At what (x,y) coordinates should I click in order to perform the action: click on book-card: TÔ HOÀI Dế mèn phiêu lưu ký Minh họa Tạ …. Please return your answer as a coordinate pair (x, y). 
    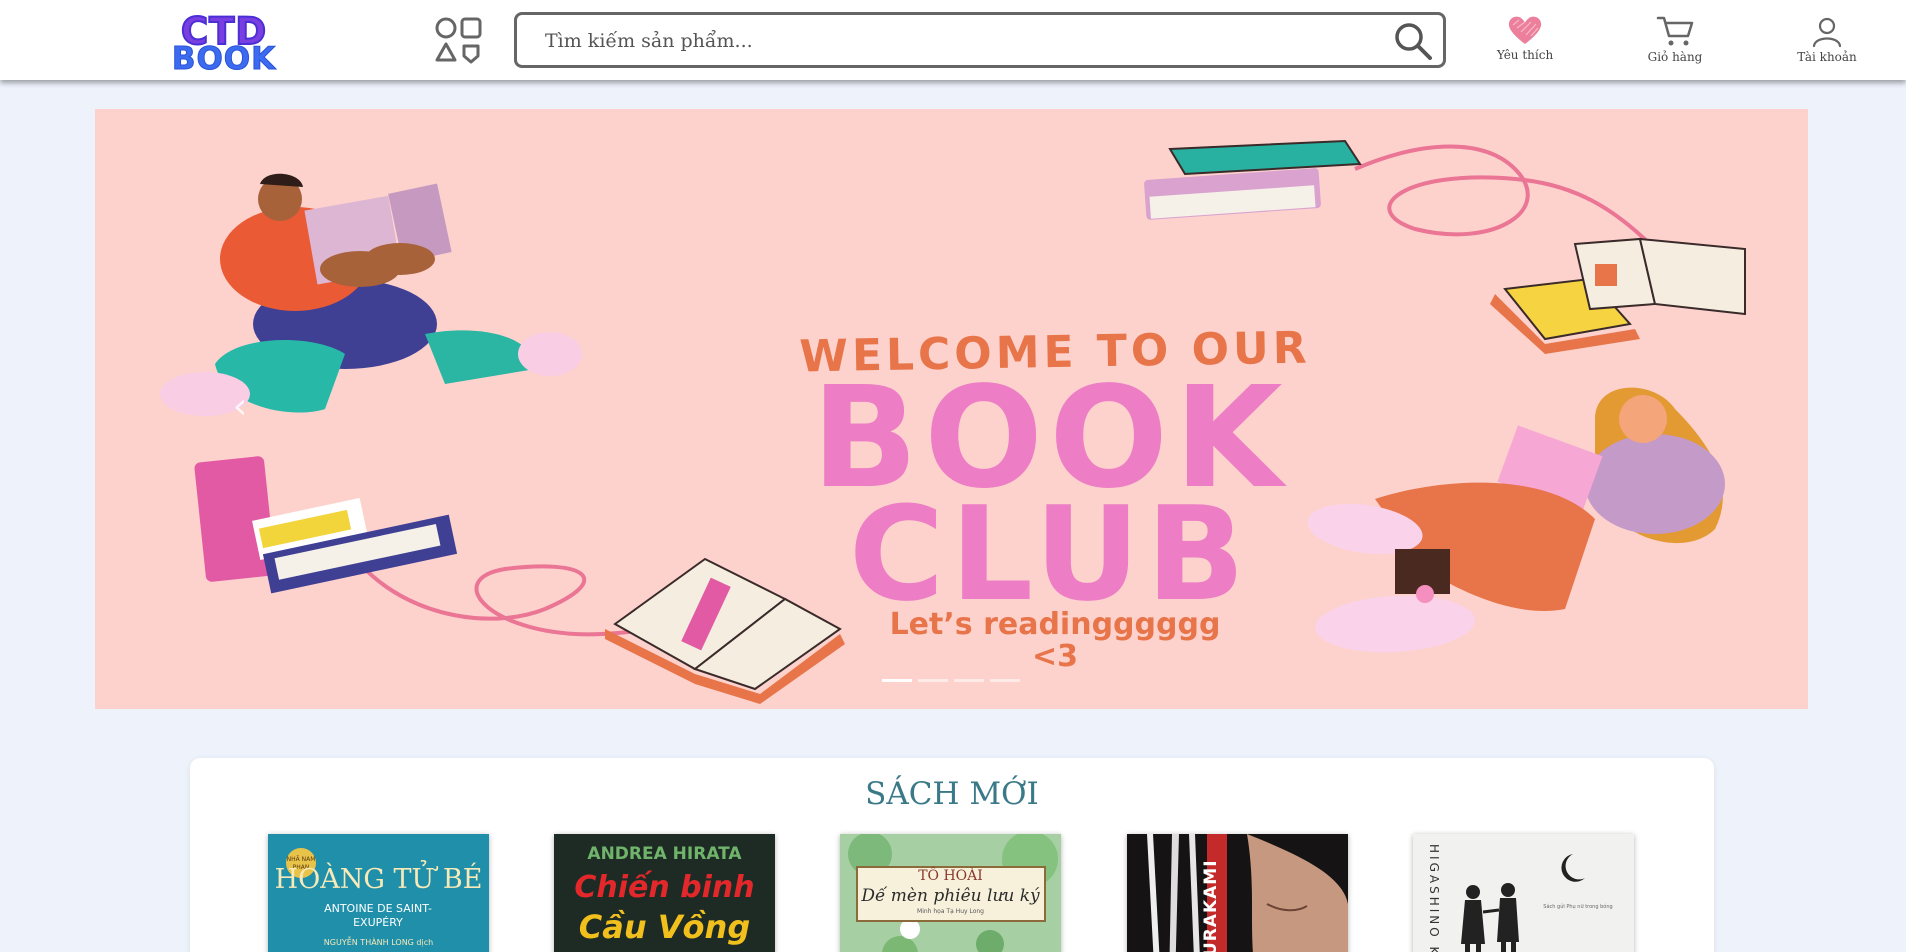
    Looking at the image, I should click on (950, 893).